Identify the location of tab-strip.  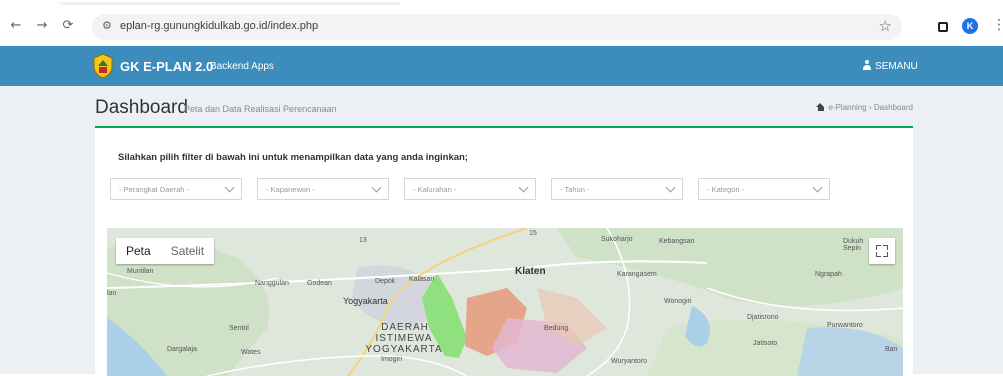
(501, 4).